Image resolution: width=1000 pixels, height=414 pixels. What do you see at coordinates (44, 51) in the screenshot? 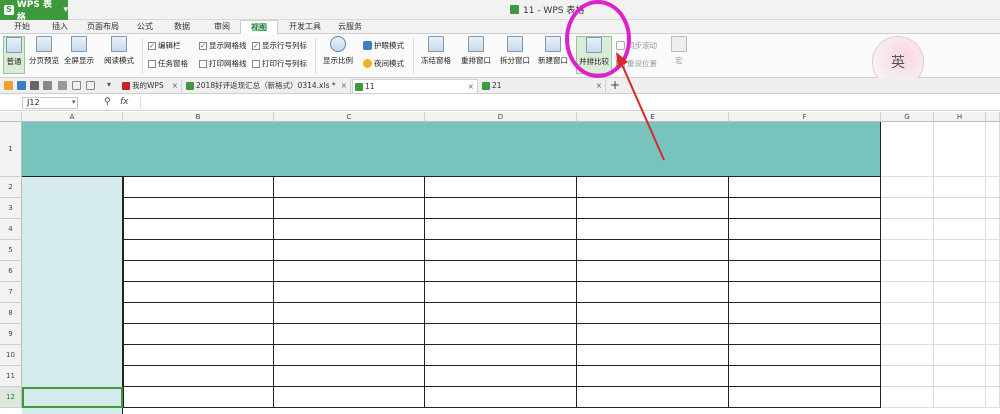
I see `page-break-preview-button: 分页预览` at bounding box center [44, 51].